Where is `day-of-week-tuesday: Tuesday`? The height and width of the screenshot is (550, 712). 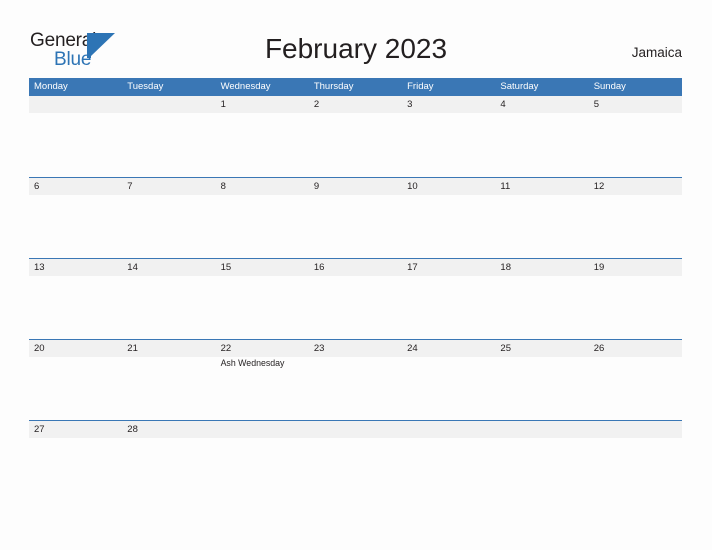 day-of-week-tuesday: Tuesday is located at coordinates (145, 86).